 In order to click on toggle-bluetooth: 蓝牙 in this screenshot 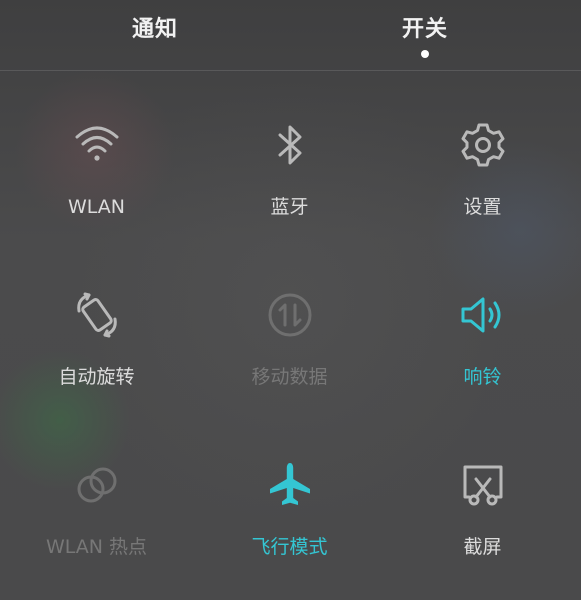, I will do `click(289, 156)`.